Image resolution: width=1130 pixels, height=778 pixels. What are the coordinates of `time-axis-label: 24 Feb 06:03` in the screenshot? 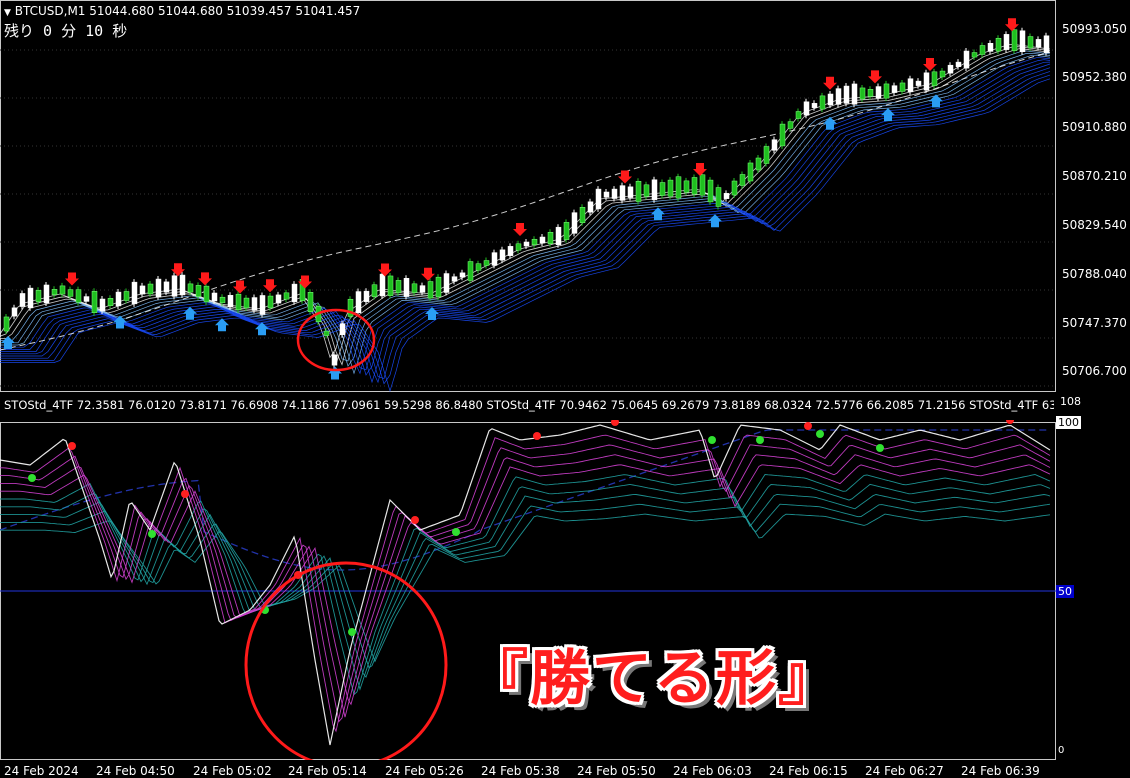 It's located at (712, 771).